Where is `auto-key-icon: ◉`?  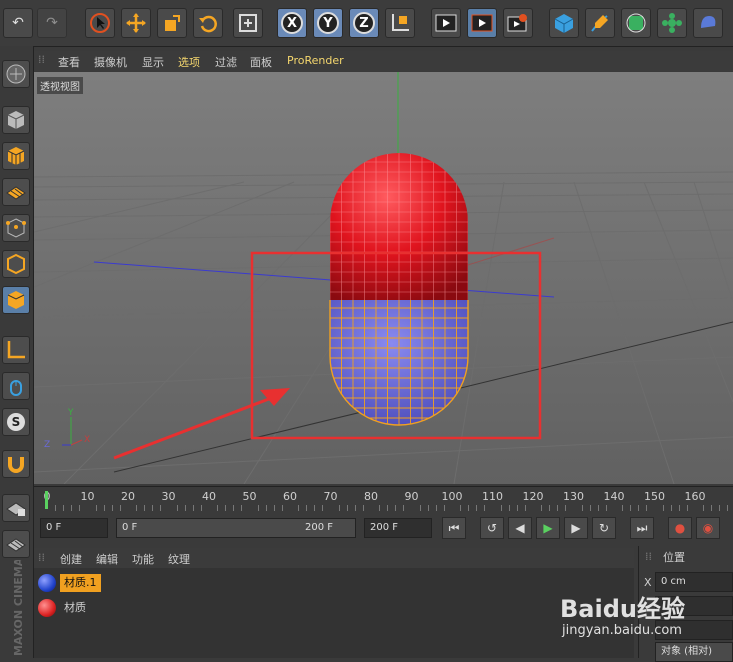
auto-key-icon: ◉ is located at coordinates (708, 528).